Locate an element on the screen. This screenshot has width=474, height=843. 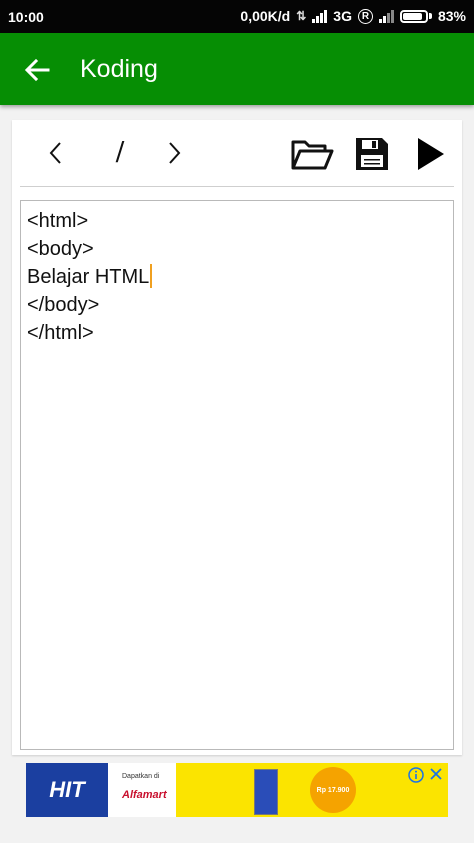
signal-2-icon is located at coordinates (386, 16).